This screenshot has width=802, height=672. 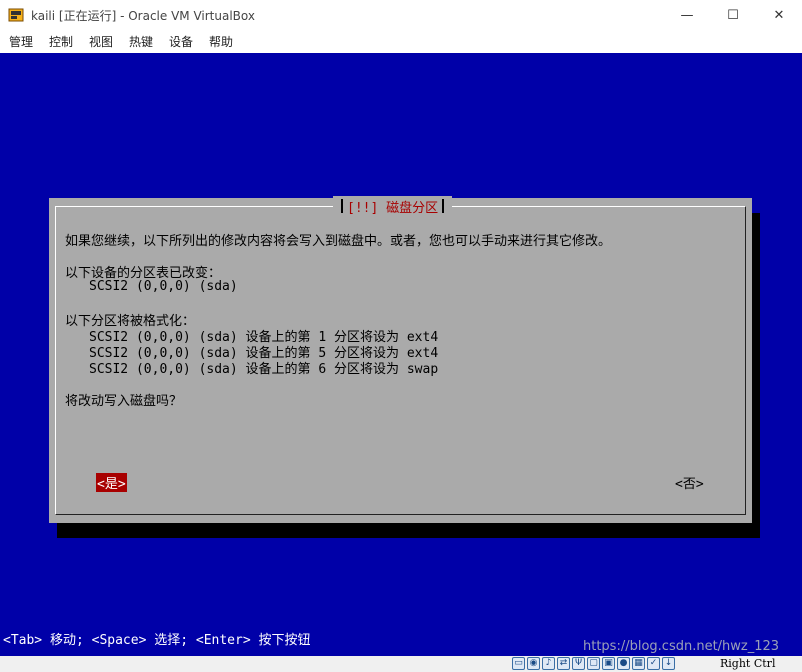 I want to click on mouse-integration-icon: ✓, so click(x=653, y=663).